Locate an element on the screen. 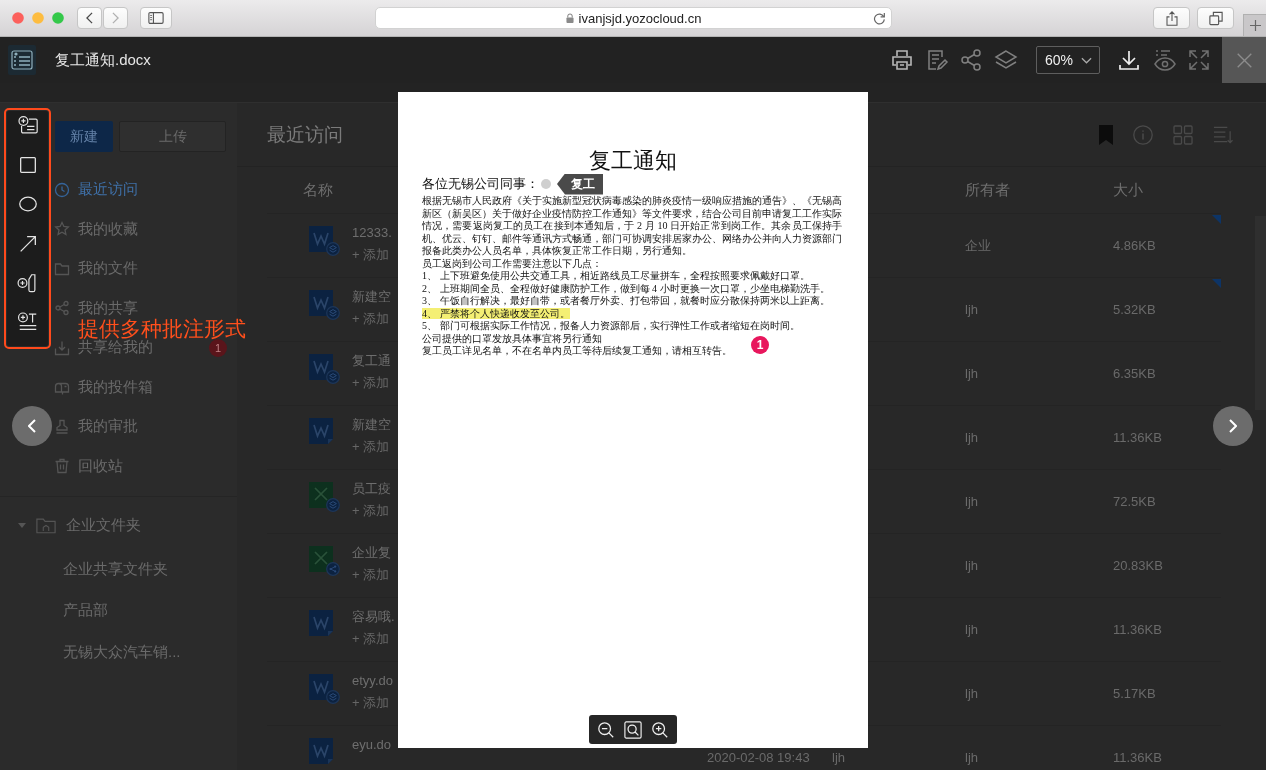 This screenshot has width=1266, height=770. sidebar-toggle-button is located at coordinates (156, 18).